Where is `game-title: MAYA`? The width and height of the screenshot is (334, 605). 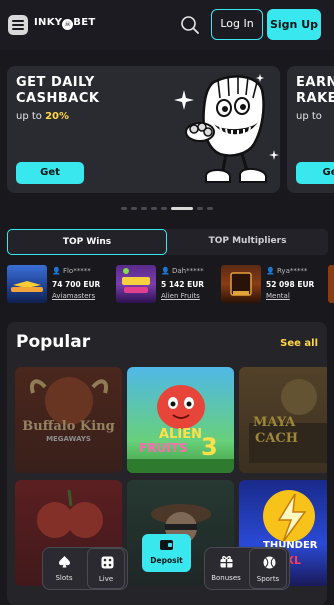 game-title: MAYA is located at coordinates (274, 422).